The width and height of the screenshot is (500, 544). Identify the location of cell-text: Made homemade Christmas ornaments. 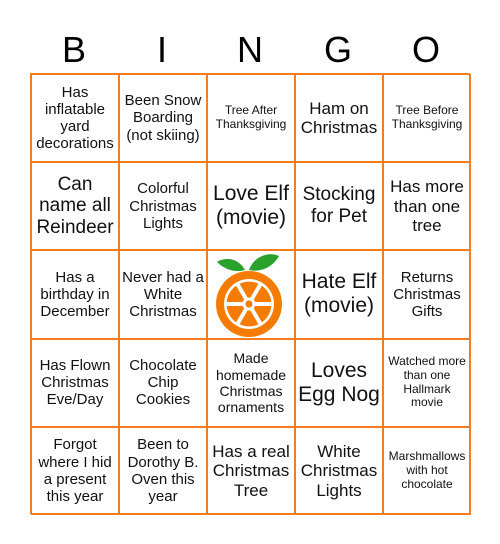
(251, 382).